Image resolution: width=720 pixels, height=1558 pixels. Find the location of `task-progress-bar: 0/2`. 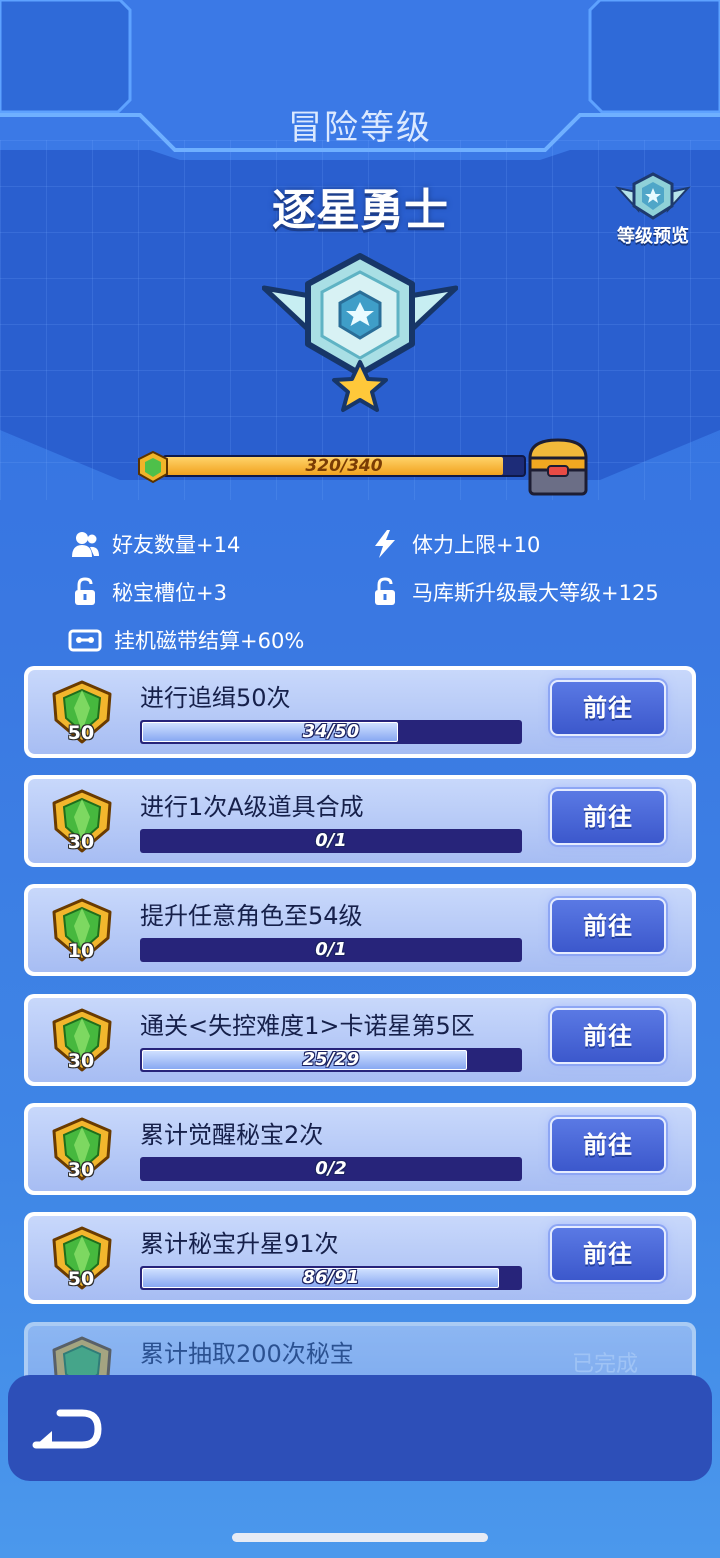

task-progress-bar: 0/2 is located at coordinates (331, 1169).